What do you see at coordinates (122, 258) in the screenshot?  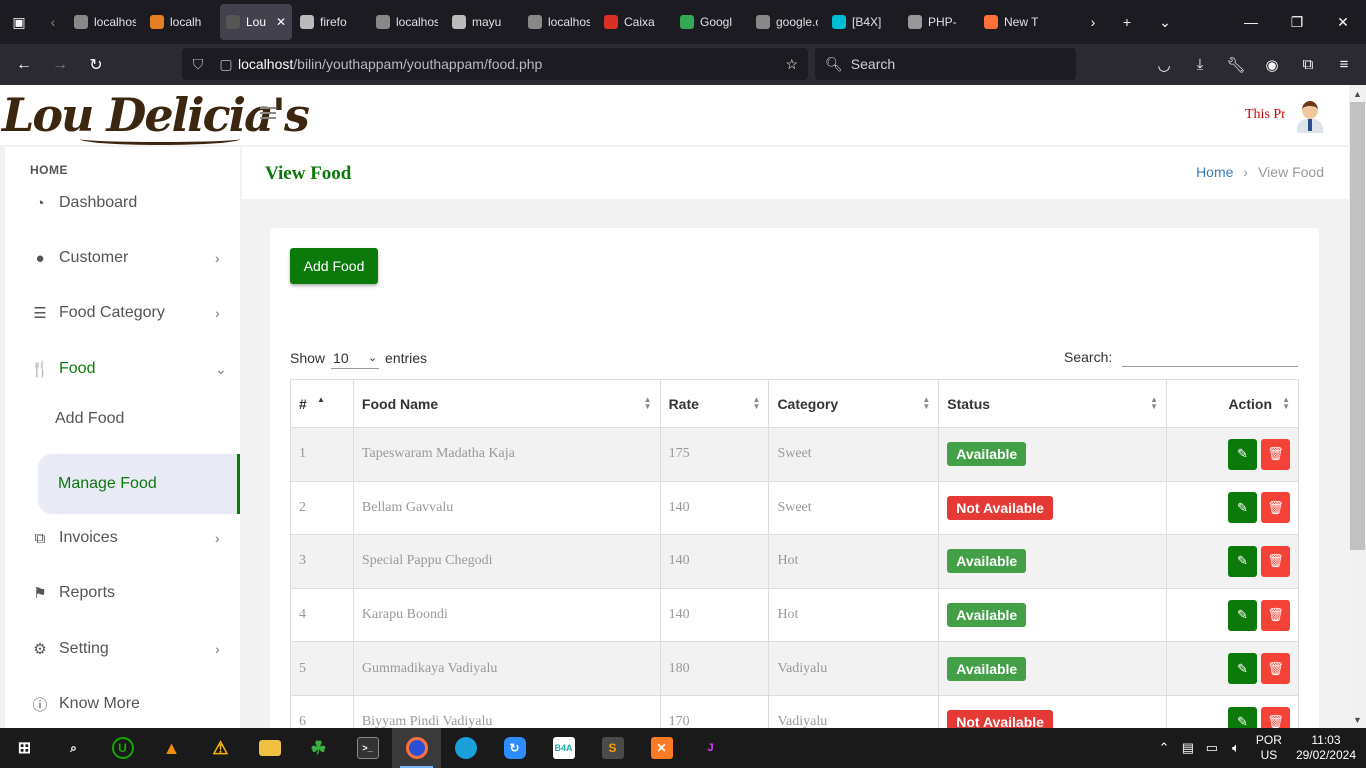 I see `sidebar-item-customer: ● Customer ›` at bounding box center [122, 258].